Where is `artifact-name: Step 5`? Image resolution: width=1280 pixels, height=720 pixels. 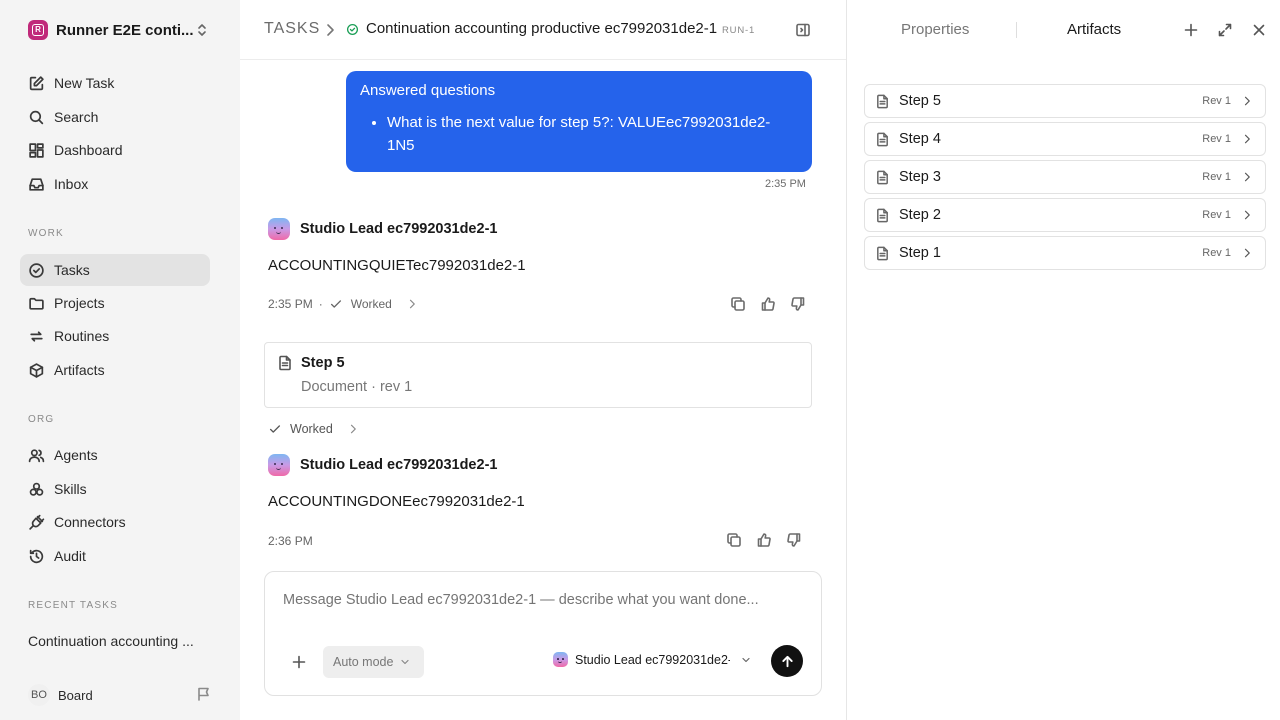 artifact-name: Step 5 is located at coordinates (920, 101).